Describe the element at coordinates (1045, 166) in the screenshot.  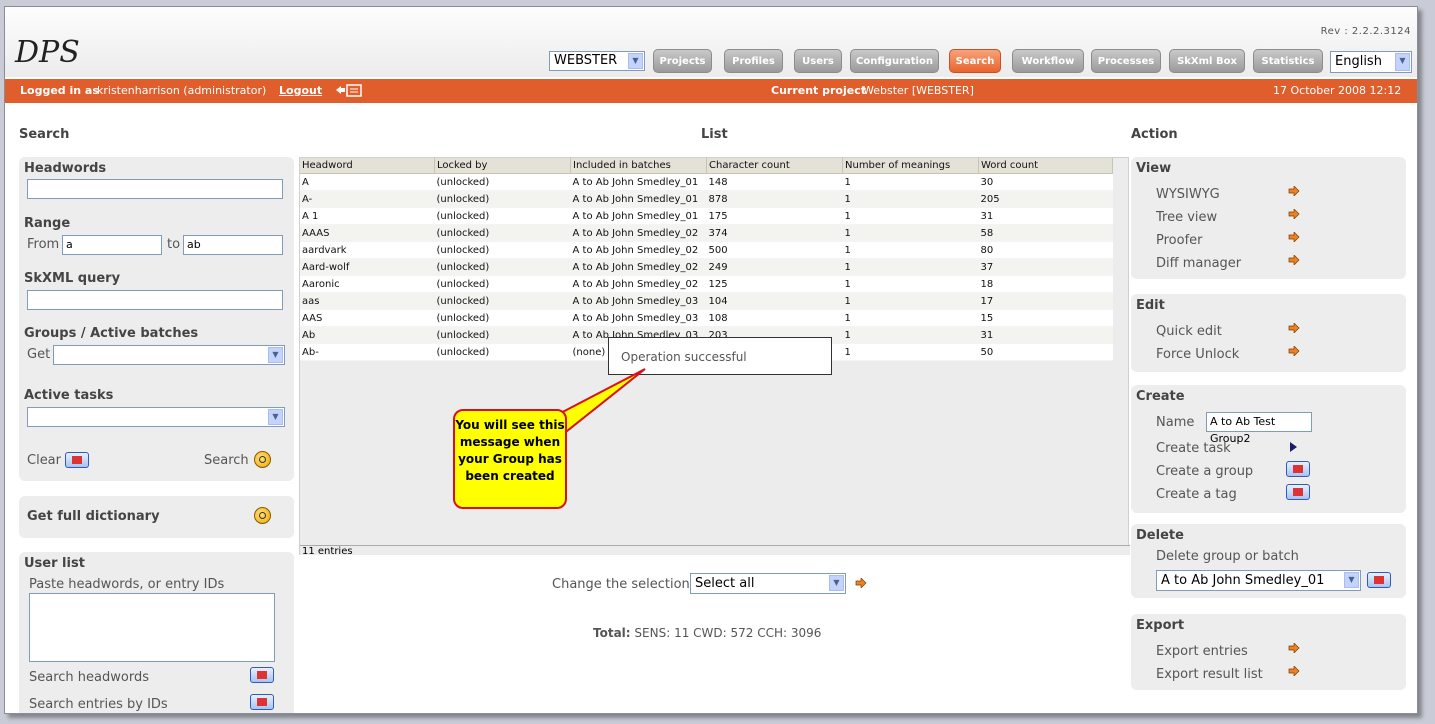
I see `col-word-count: Word count` at that location.